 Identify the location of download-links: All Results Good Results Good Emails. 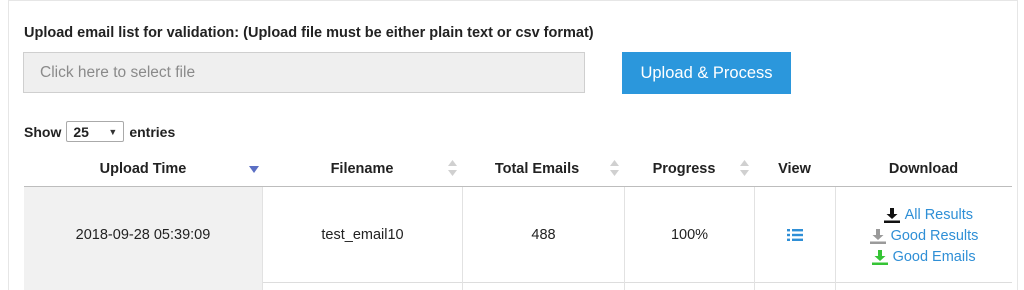
(924, 235).